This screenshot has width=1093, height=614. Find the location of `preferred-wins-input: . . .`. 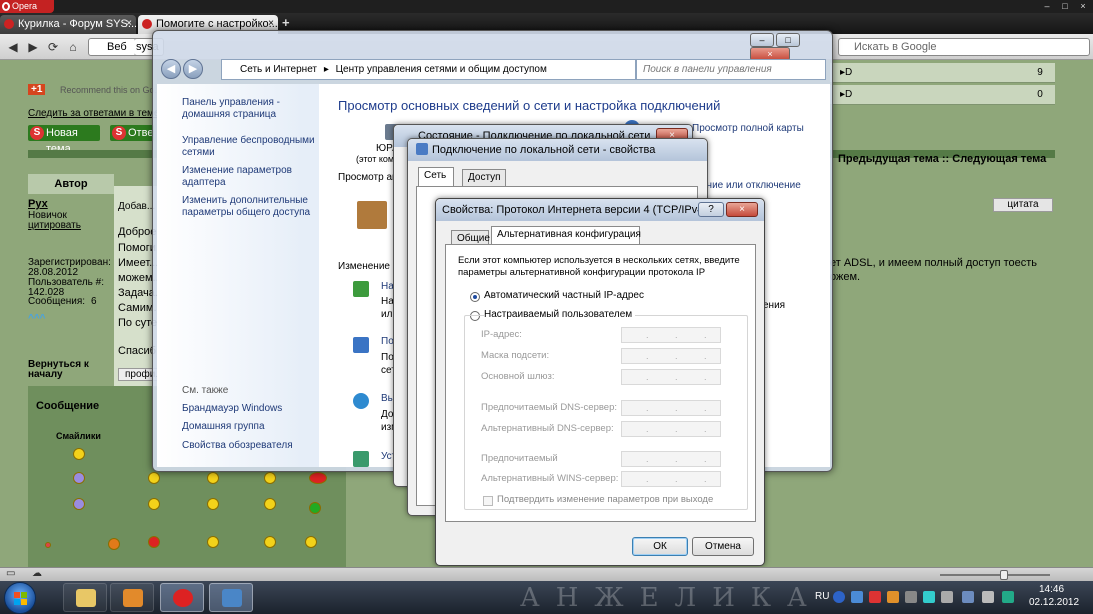

preferred-wins-input: . . . is located at coordinates (671, 459).